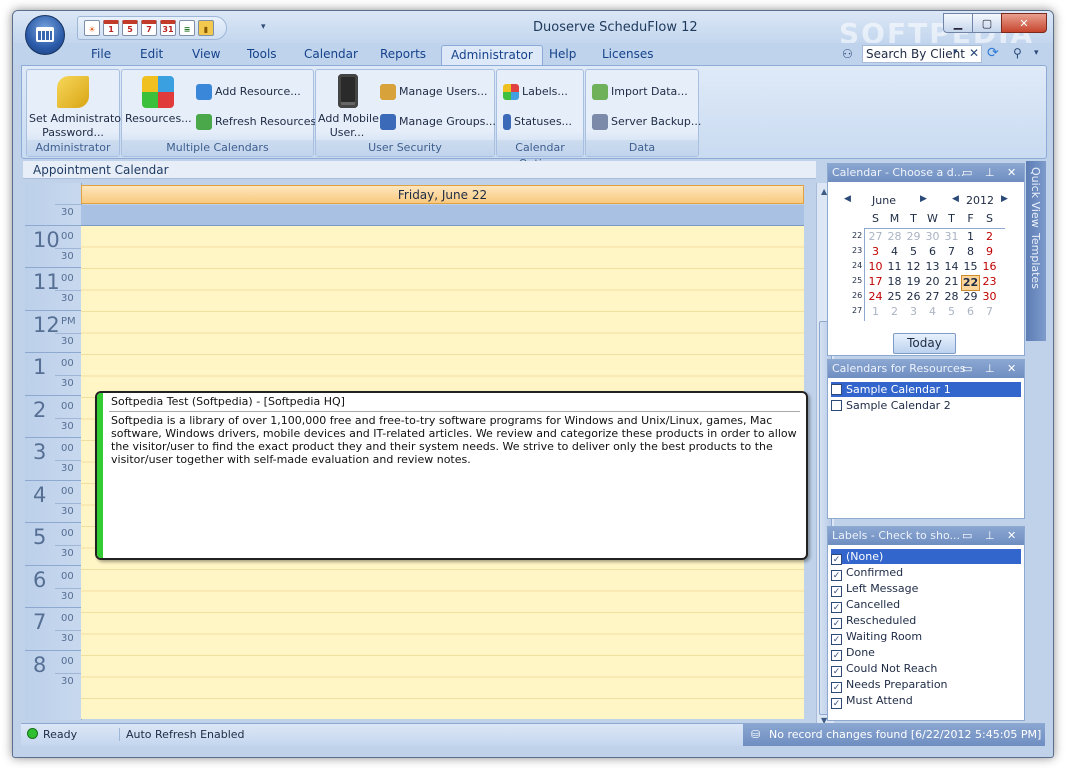 The image size is (1072, 774). What do you see at coordinates (149, 28) in the screenshot?
I see `week-icon: 7` at bounding box center [149, 28].